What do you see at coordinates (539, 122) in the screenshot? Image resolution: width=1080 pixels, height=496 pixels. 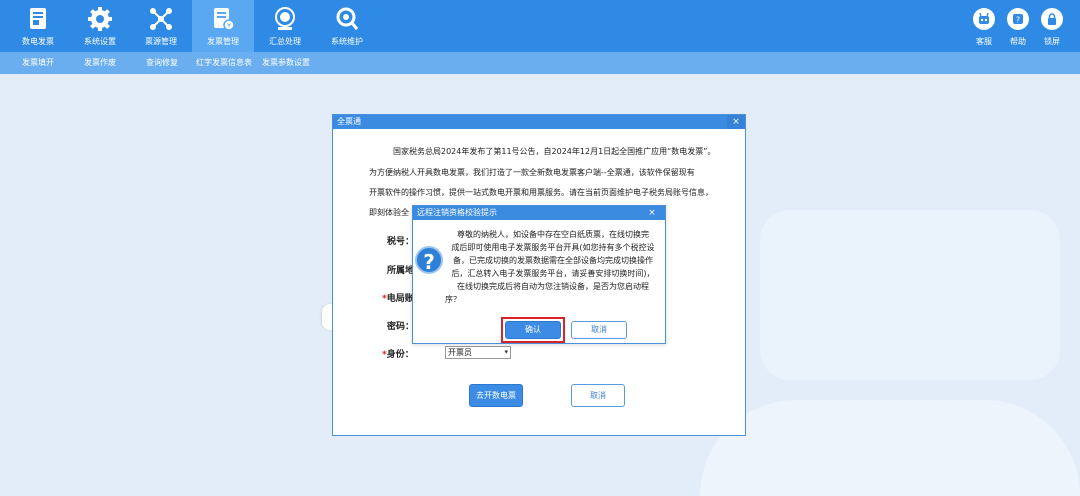 I see `dialog-title-bar: 全票通 ×` at bounding box center [539, 122].